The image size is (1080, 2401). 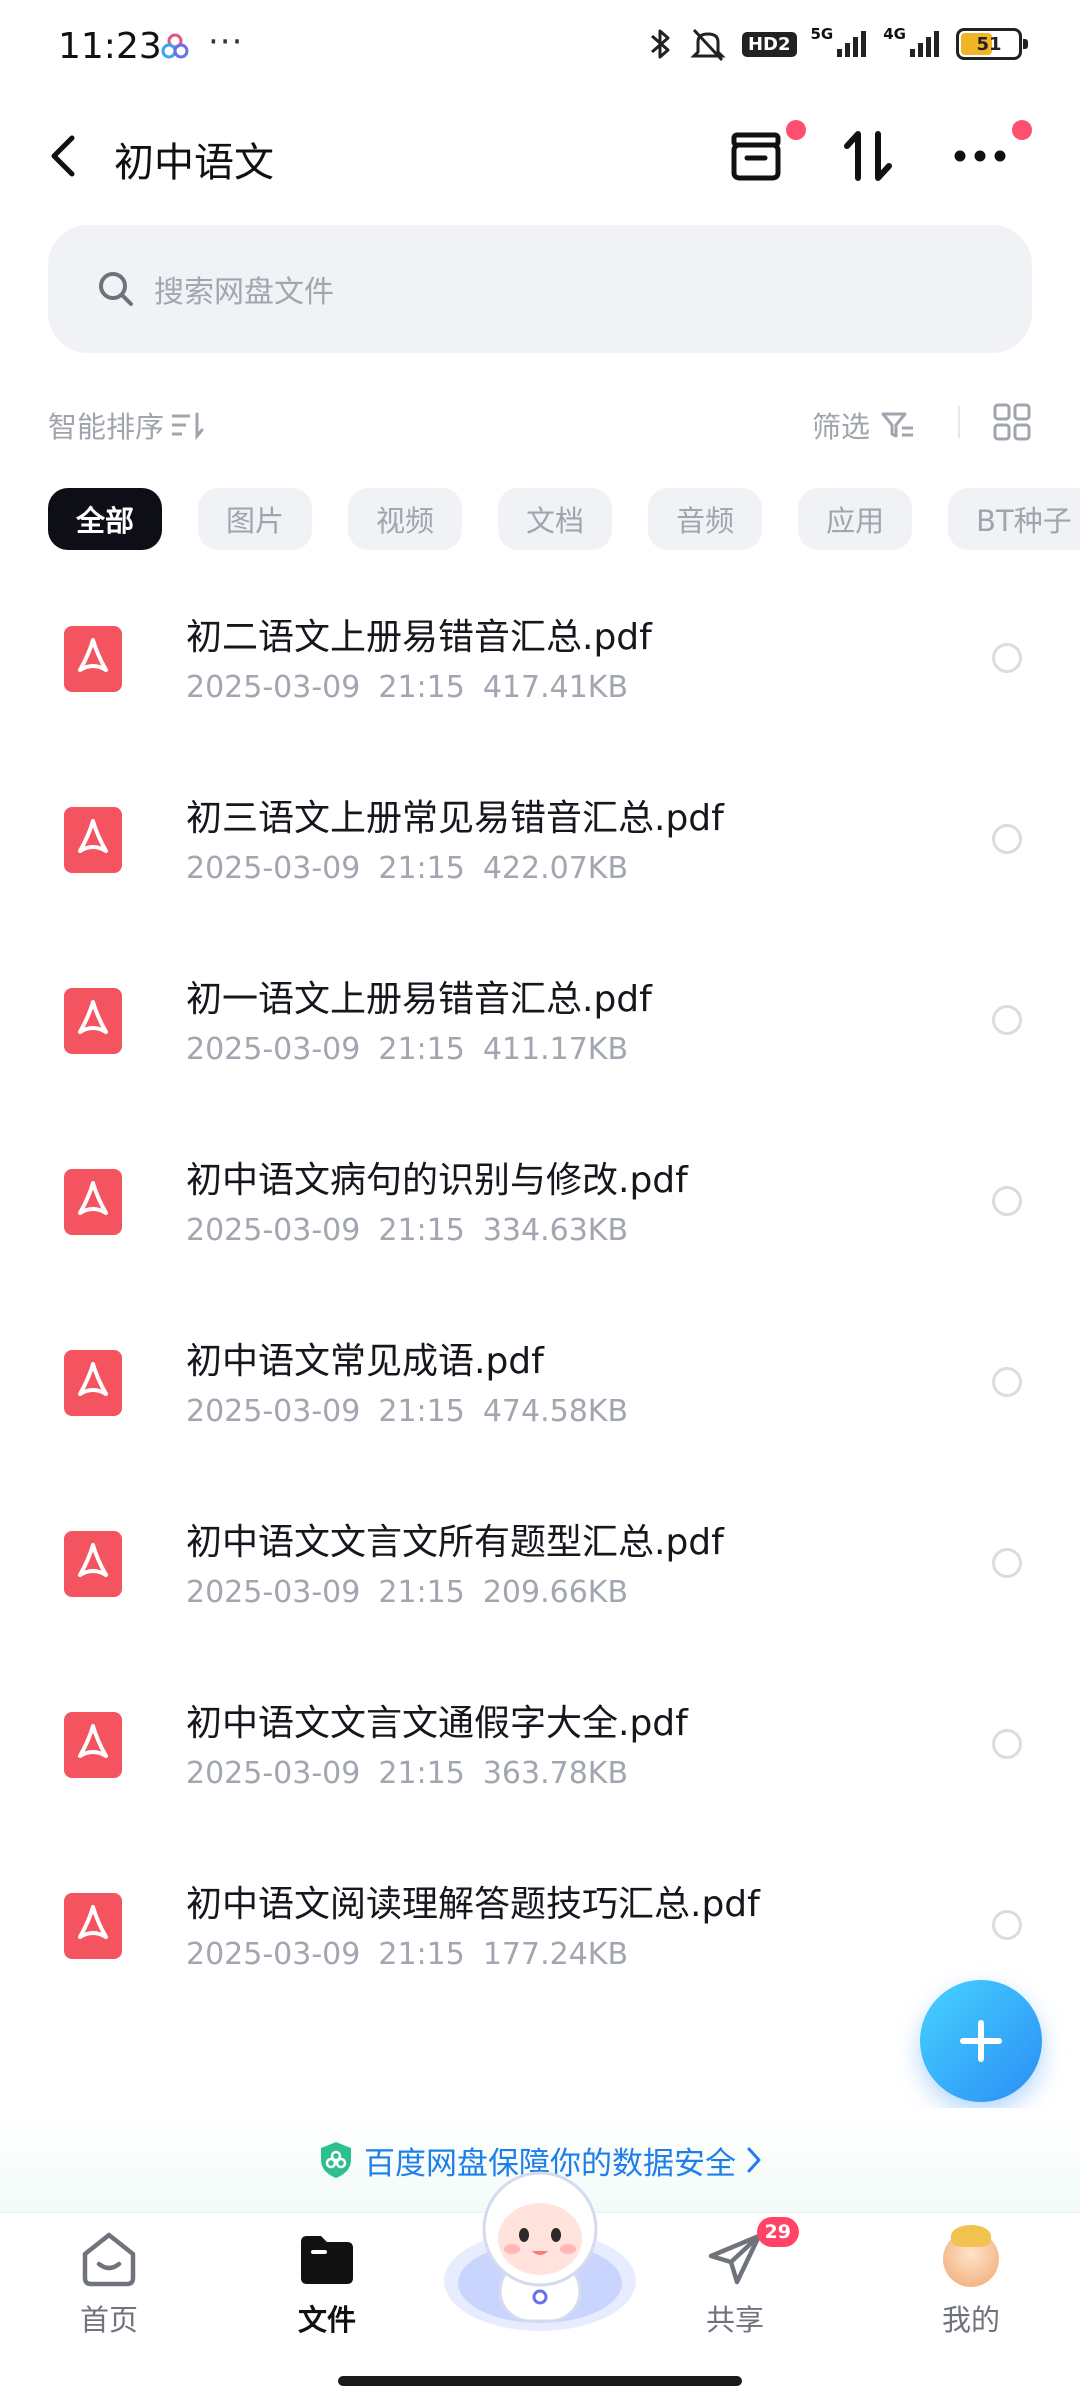 What do you see at coordinates (756, 156) in the screenshot?
I see `archive-box-icon` at bounding box center [756, 156].